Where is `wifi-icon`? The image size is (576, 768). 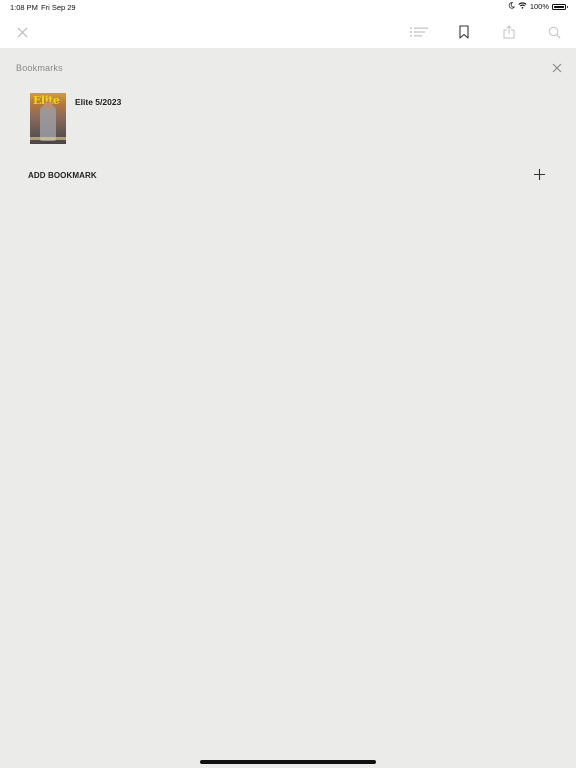
wifi-icon is located at coordinates (522, 6).